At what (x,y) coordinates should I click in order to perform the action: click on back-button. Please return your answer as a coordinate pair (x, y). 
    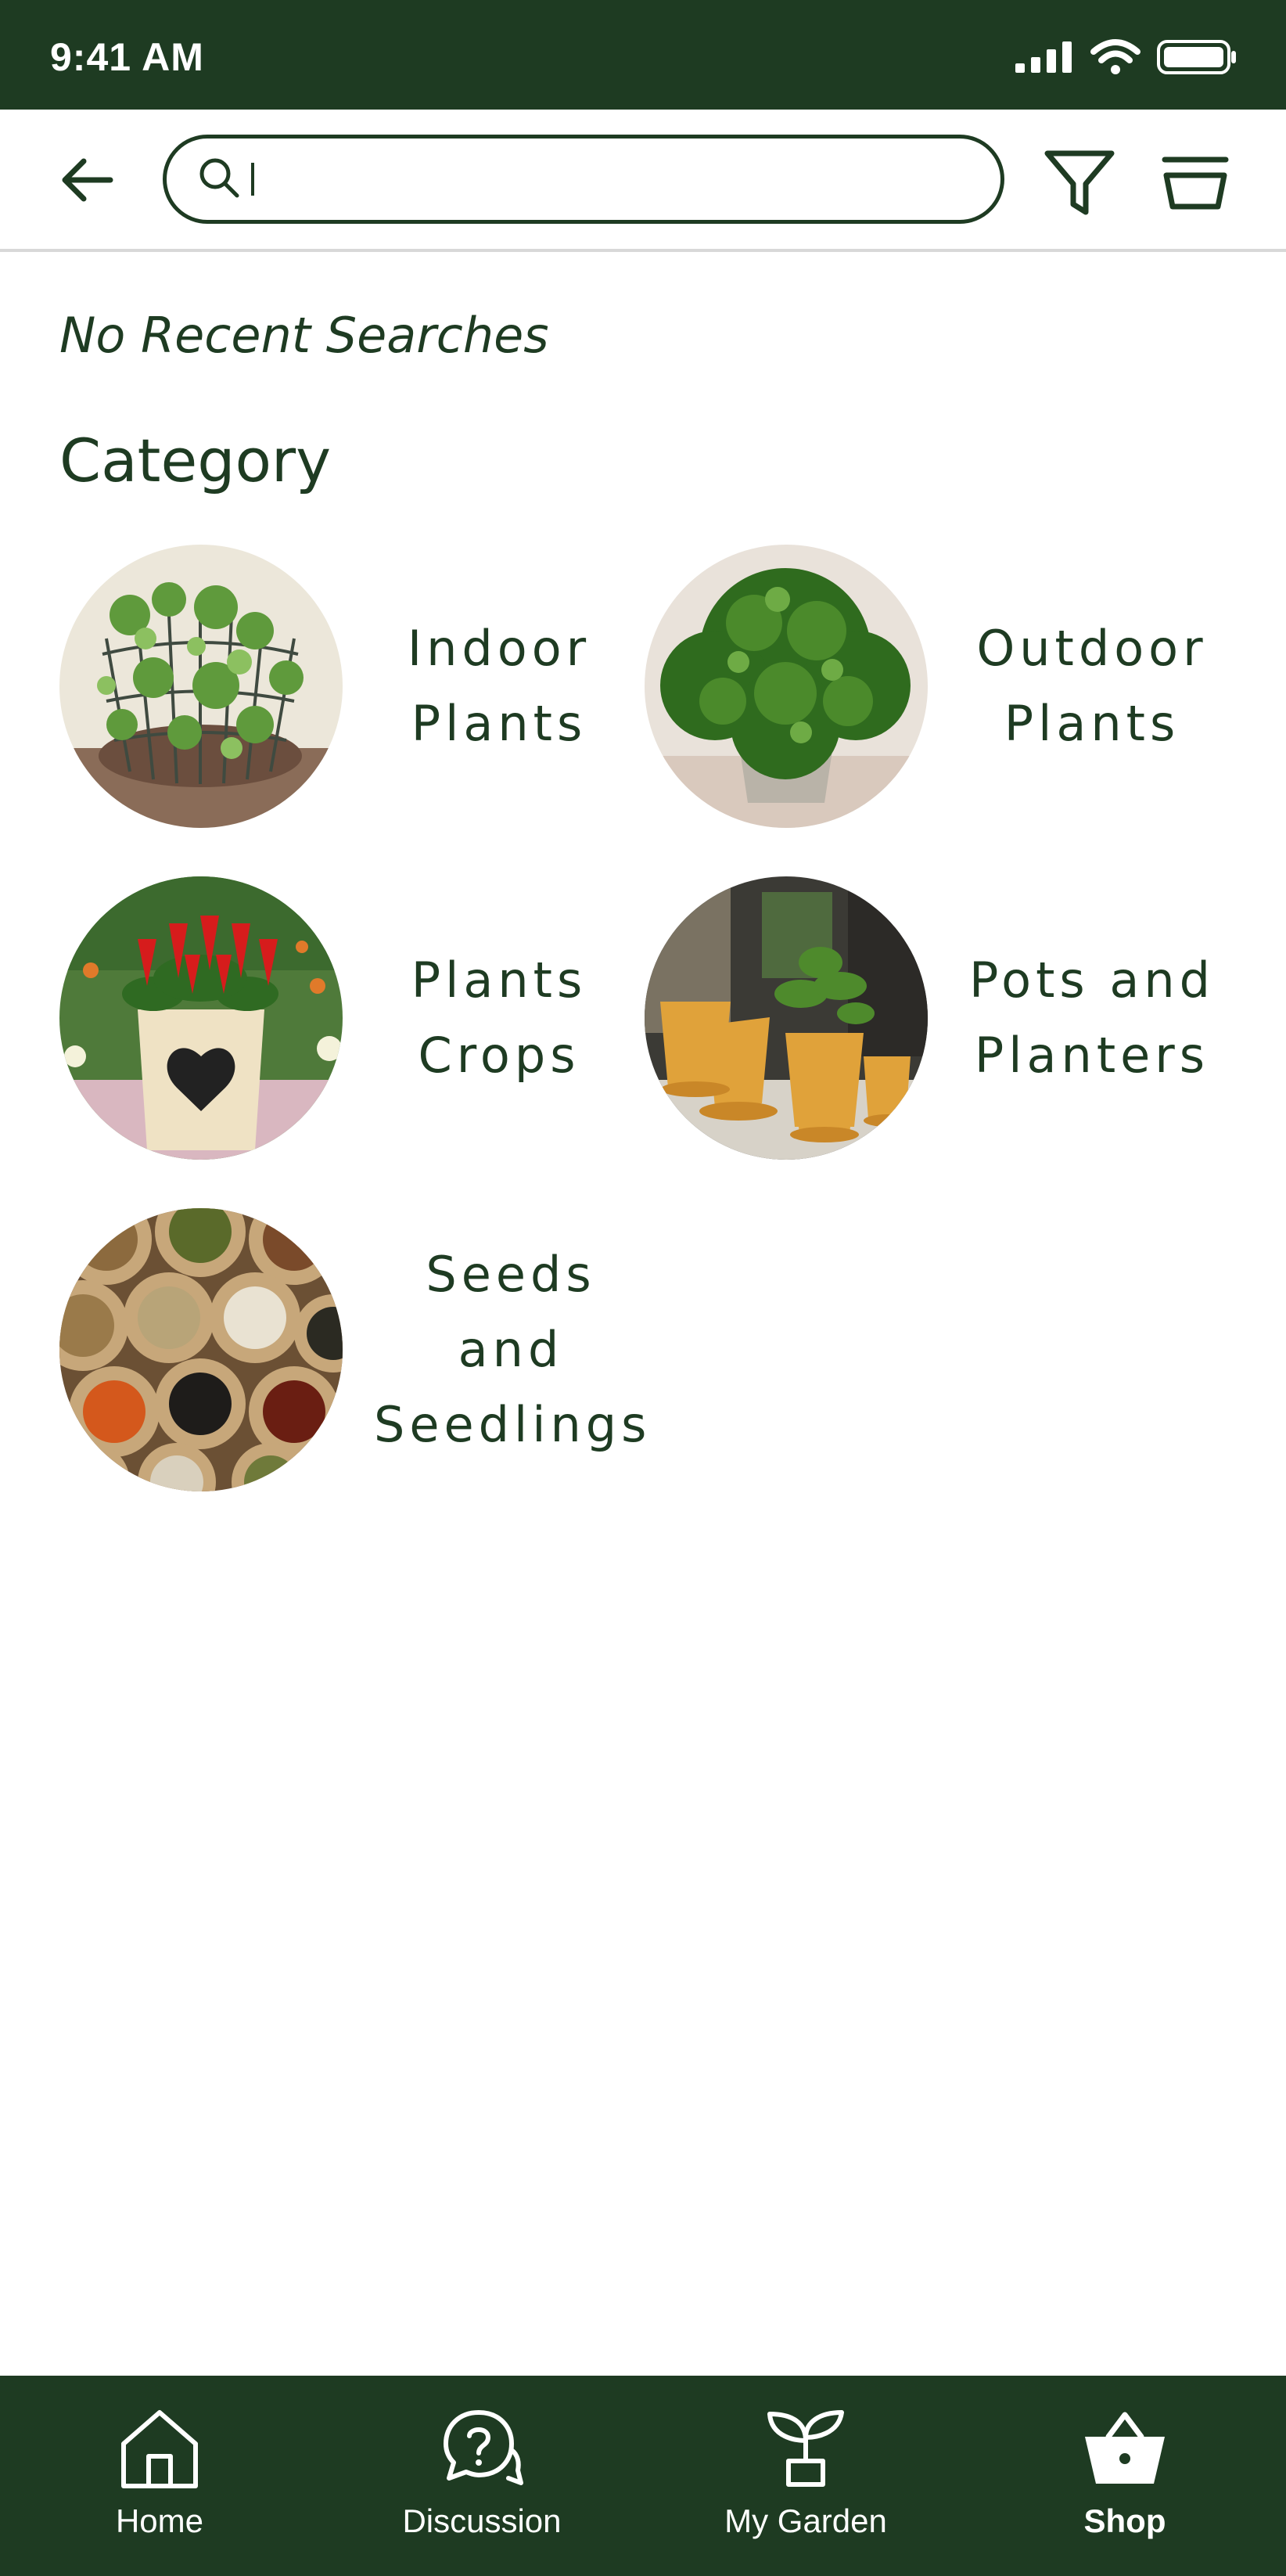
    Looking at the image, I should click on (86, 181).